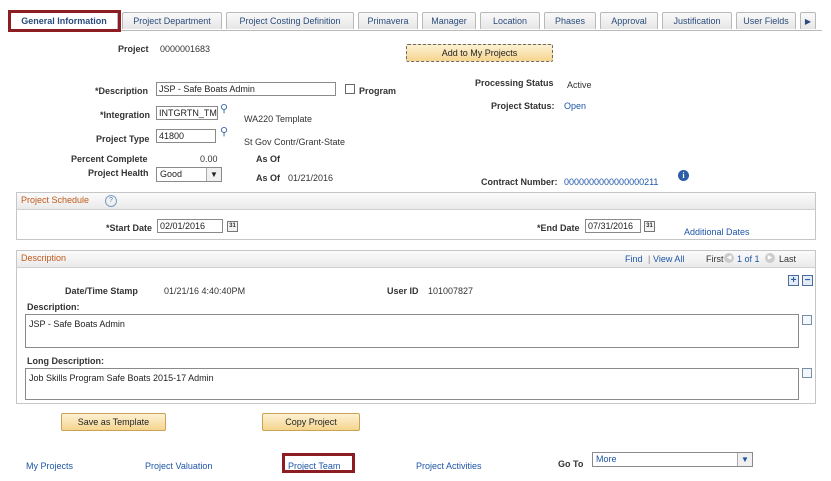  Describe the element at coordinates (49, 466) in the screenshot. I see `my-projects-link: My Projects` at that location.